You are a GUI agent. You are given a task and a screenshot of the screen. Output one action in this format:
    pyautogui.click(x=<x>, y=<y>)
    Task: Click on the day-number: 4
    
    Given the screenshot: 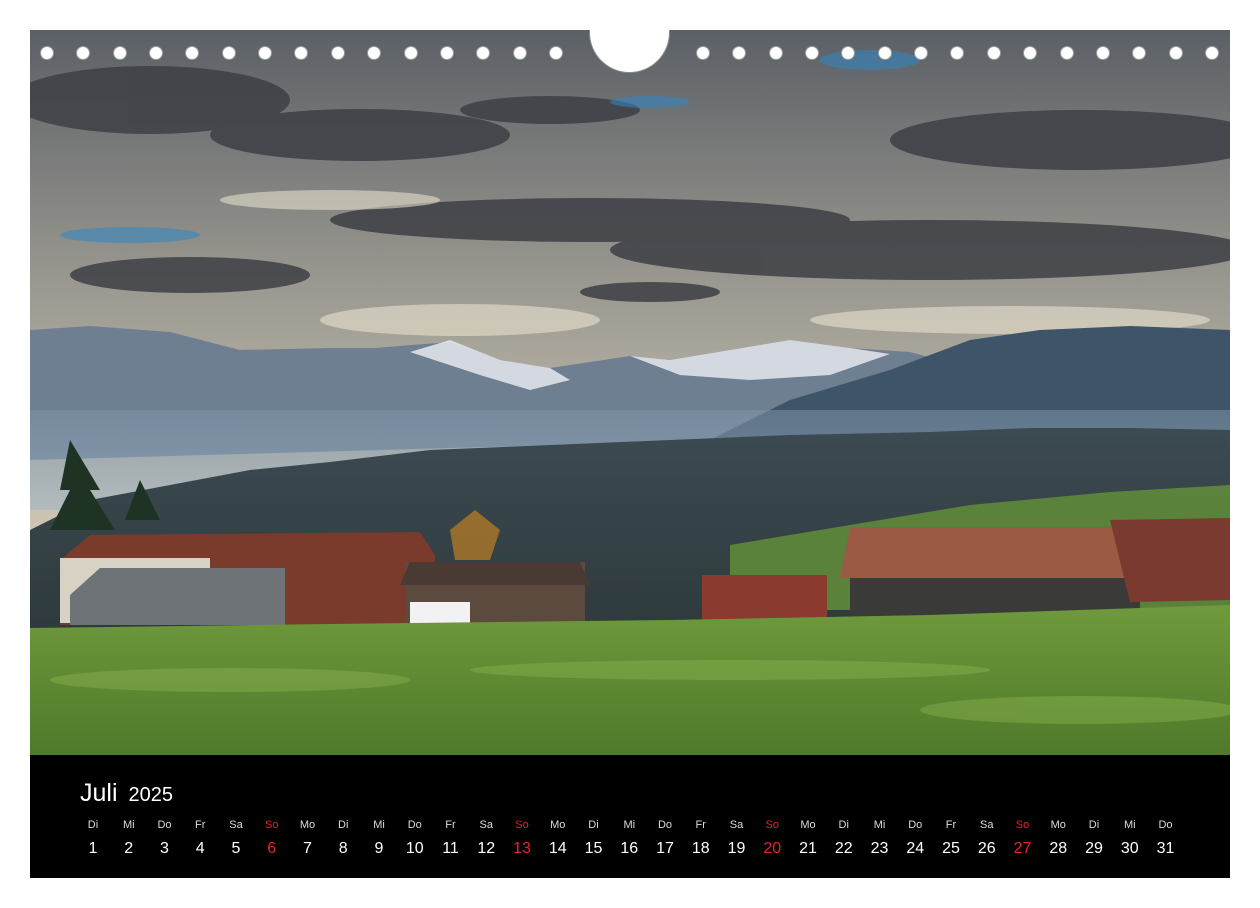 What is the action you would take?
    pyautogui.click(x=200, y=848)
    